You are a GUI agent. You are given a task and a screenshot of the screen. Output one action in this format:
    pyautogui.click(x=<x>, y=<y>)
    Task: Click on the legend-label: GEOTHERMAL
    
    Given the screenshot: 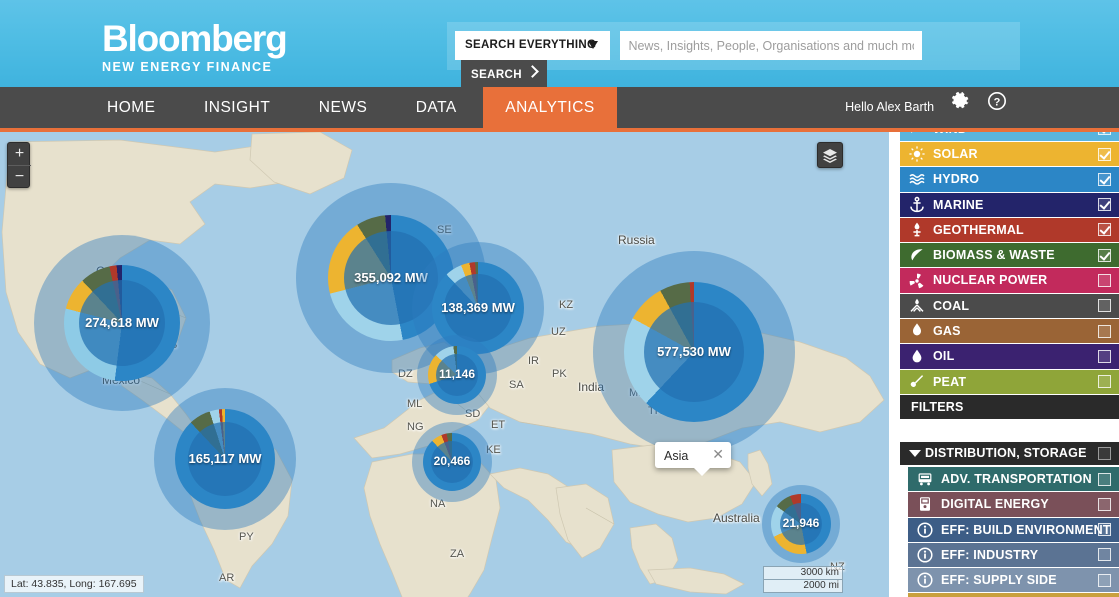 What is the action you would take?
    pyautogui.click(x=978, y=229)
    